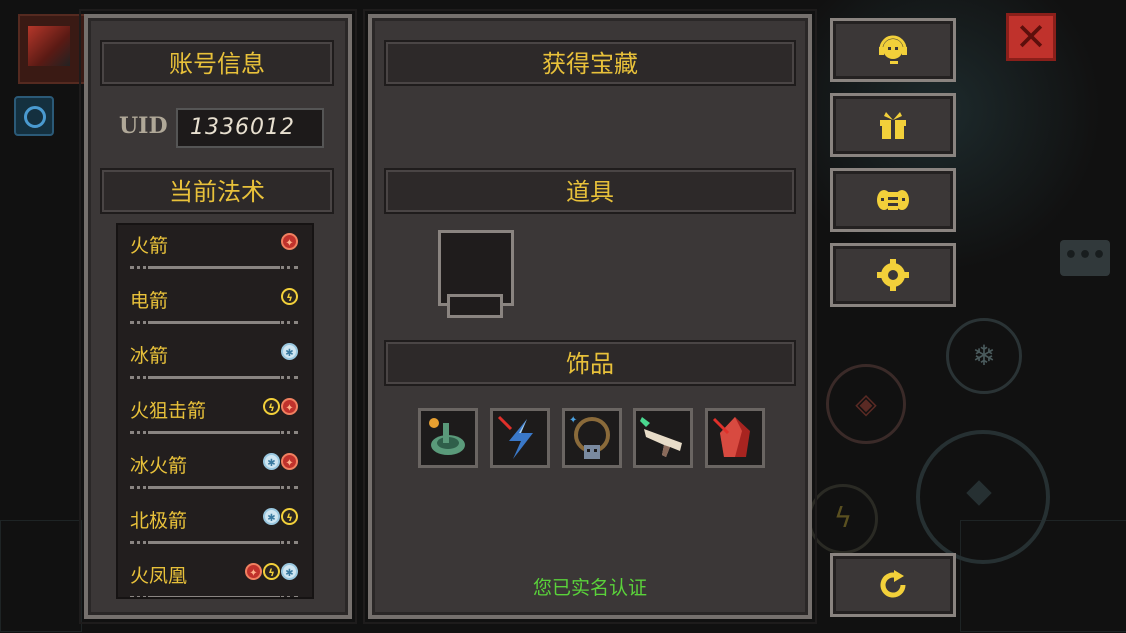 This screenshot has height=633, width=1126. Describe the element at coordinates (149, 246) in the screenshot. I see `spell-name: 火箭` at that location.